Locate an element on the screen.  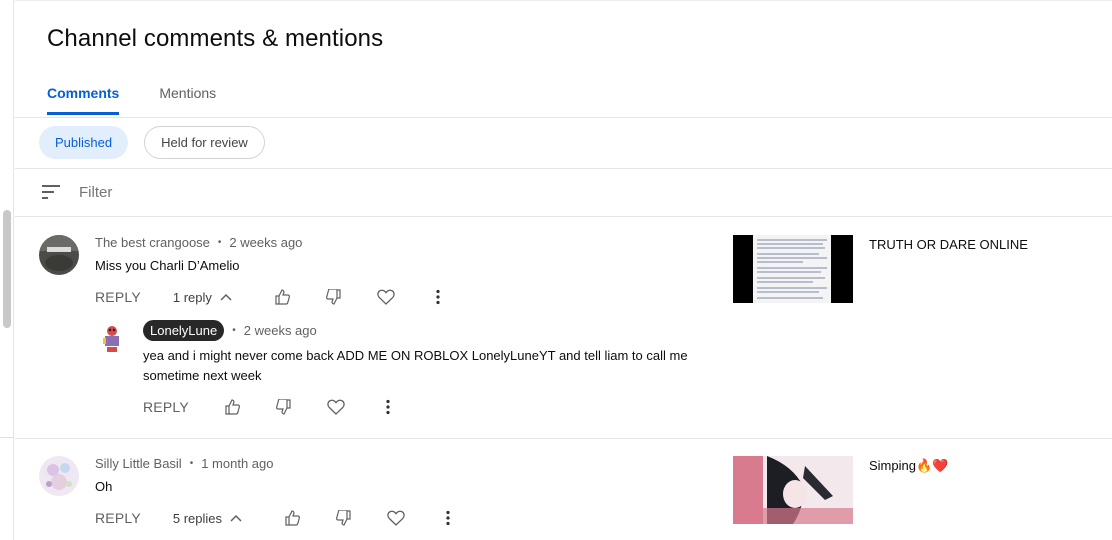
scrollbar-thumb is located at coordinates (7, 269).